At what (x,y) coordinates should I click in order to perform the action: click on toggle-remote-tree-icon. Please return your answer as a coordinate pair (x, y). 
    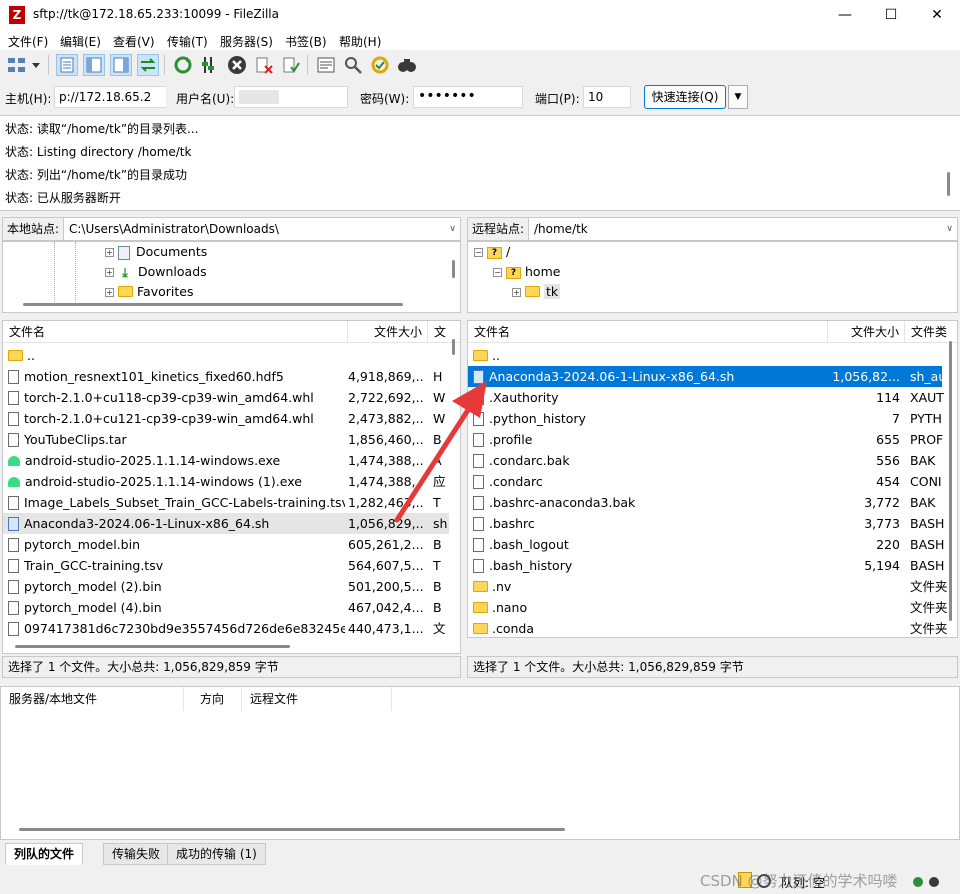
    Looking at the image, I should click on (121, 65).